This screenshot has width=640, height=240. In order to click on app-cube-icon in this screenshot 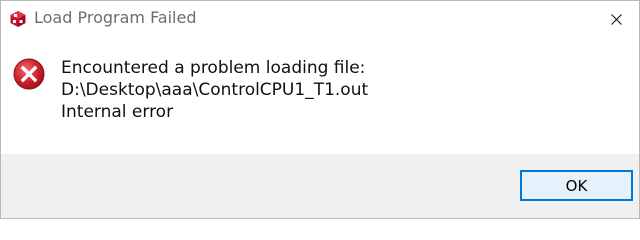, I will do `click(18, 19)`.